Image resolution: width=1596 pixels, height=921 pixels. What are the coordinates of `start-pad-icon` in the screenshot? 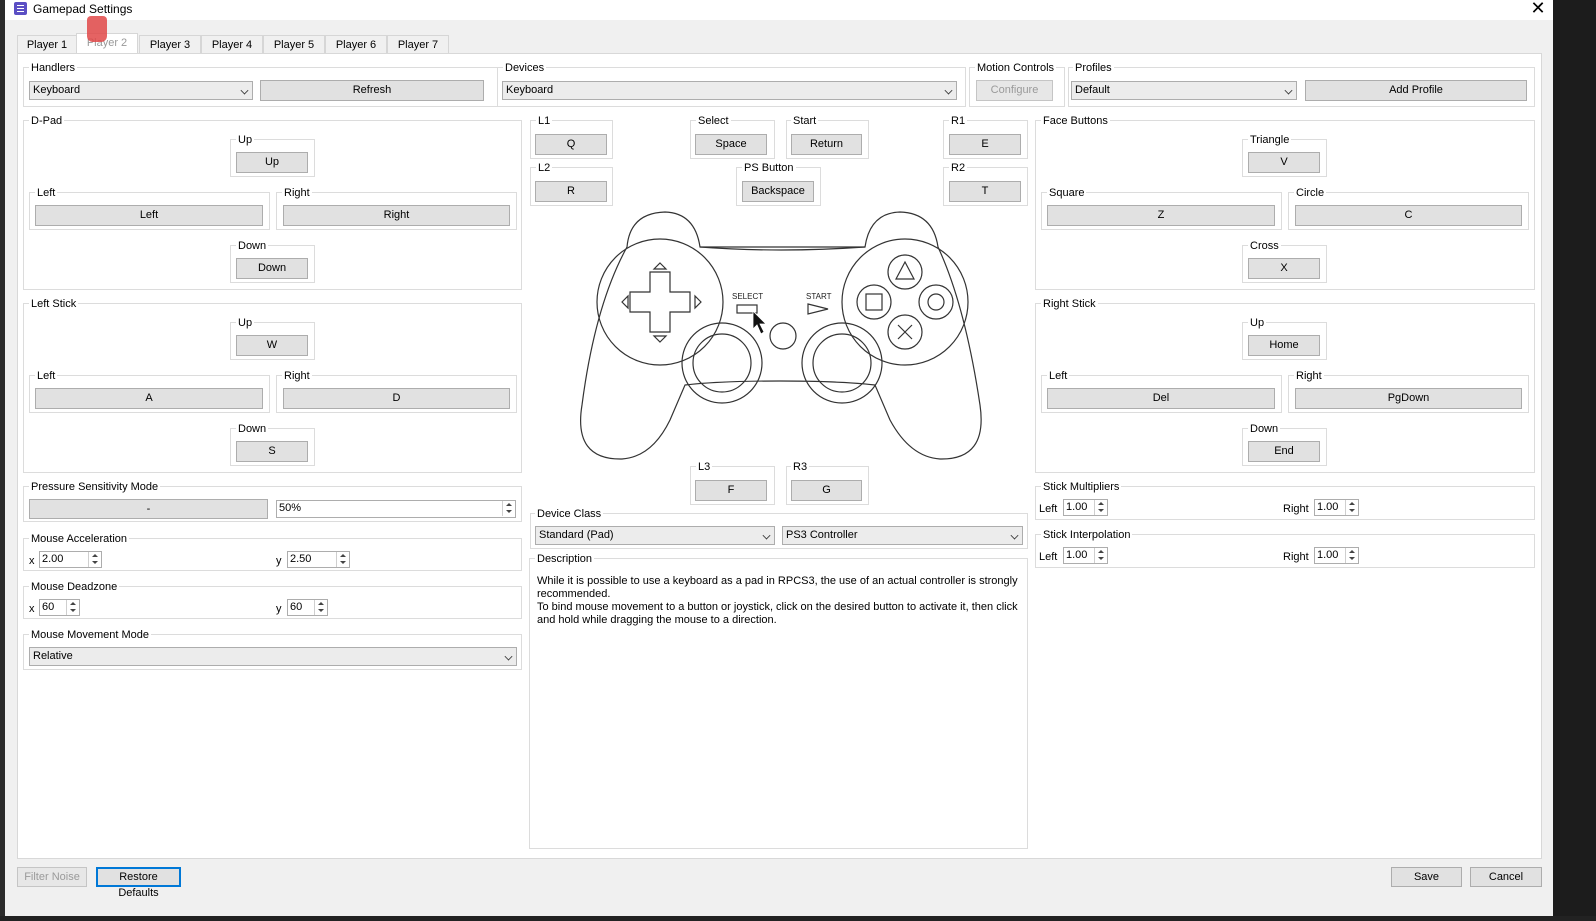 It's located at (818, 309).